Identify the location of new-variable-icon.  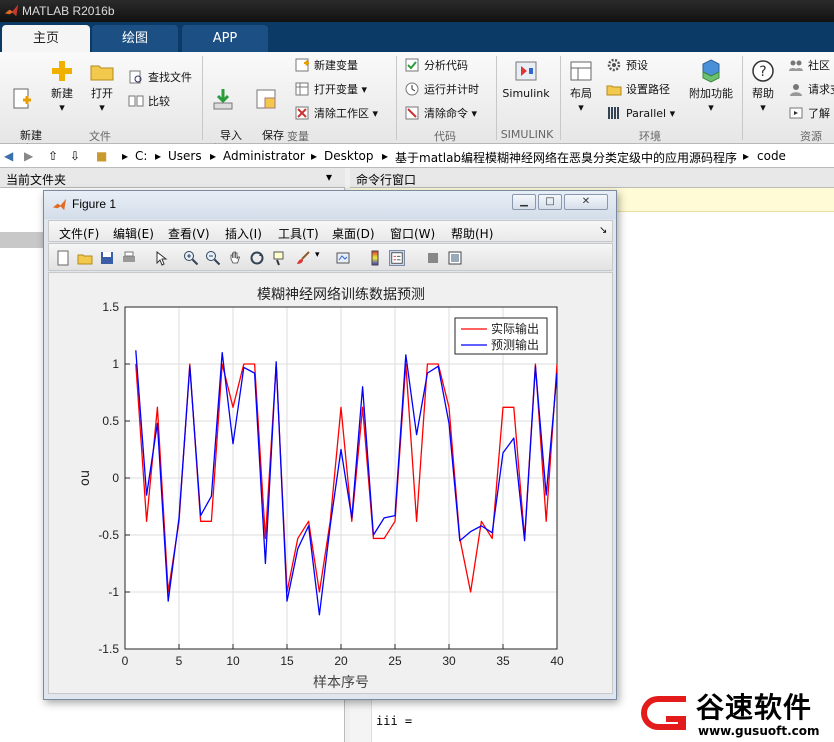
(302, 65).